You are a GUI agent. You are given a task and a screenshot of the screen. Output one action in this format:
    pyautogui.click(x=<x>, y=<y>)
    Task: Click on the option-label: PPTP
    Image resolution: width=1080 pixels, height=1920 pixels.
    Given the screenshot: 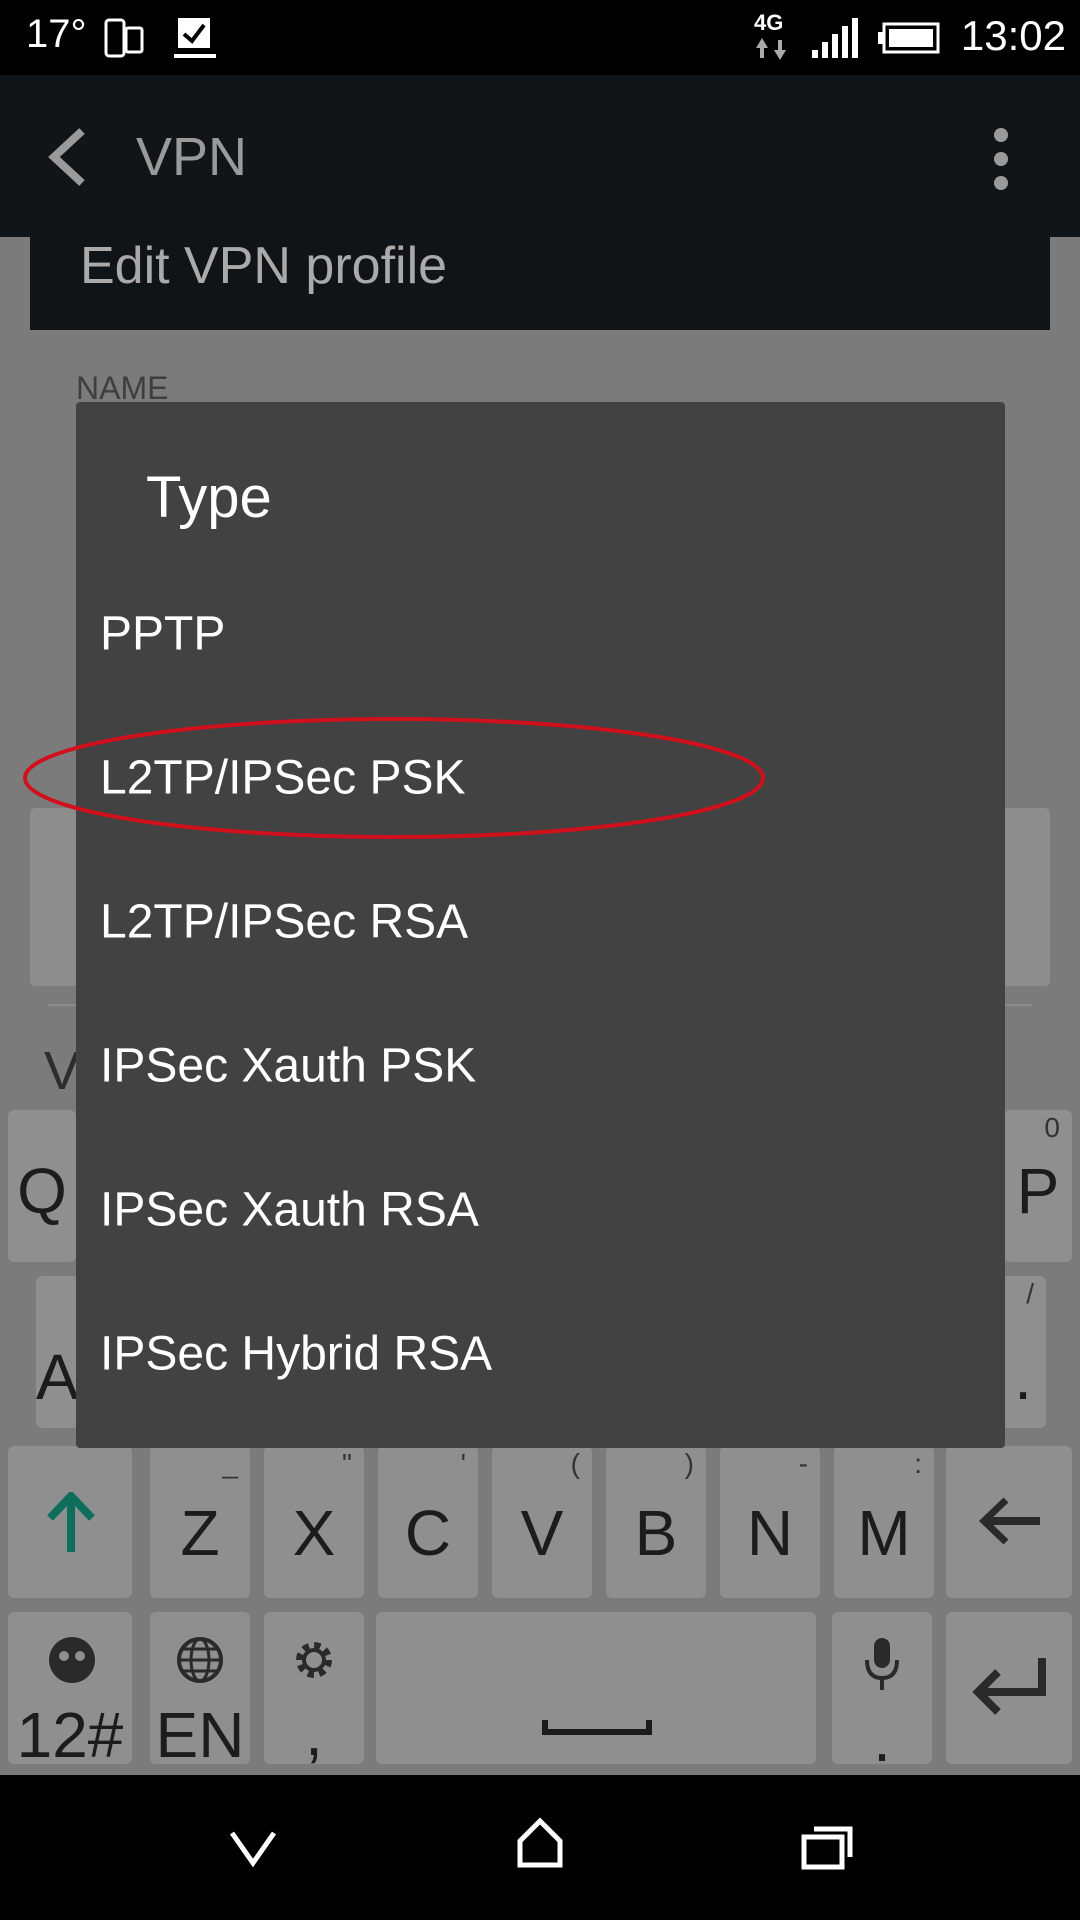 What is the action you would take?
    pyautogui.click(x=163, y=634)
    